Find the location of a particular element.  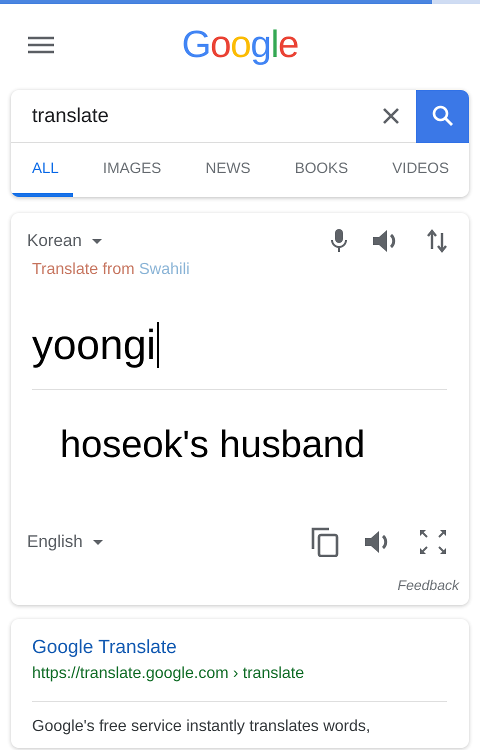

result-title-link: Google Translate is located at coordinates (104, 648).